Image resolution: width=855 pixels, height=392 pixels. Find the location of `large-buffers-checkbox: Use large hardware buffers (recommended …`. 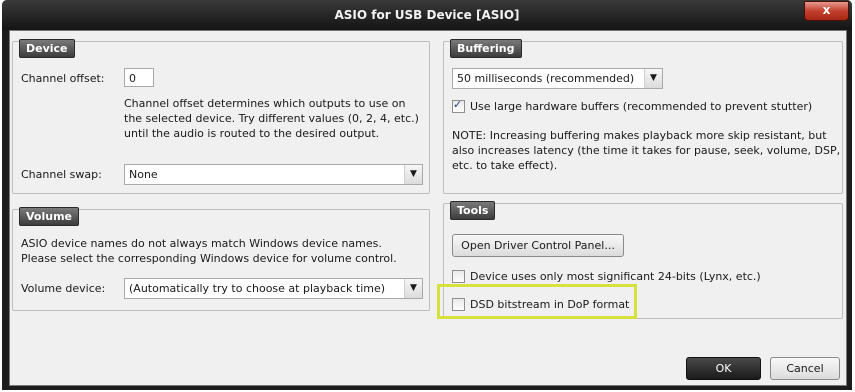

large-buffers-checkbox: Use large hardware buffers (recommended … is located at coordinates (632, 105).